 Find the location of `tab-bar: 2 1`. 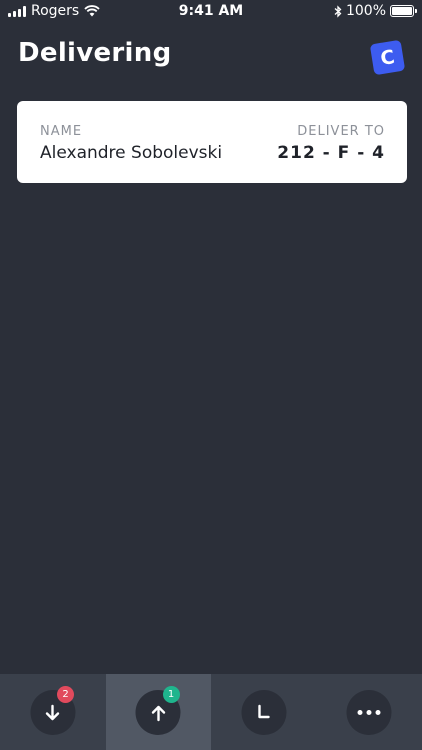

tab-bar: 2 1 is located at coordinates (211, 712).